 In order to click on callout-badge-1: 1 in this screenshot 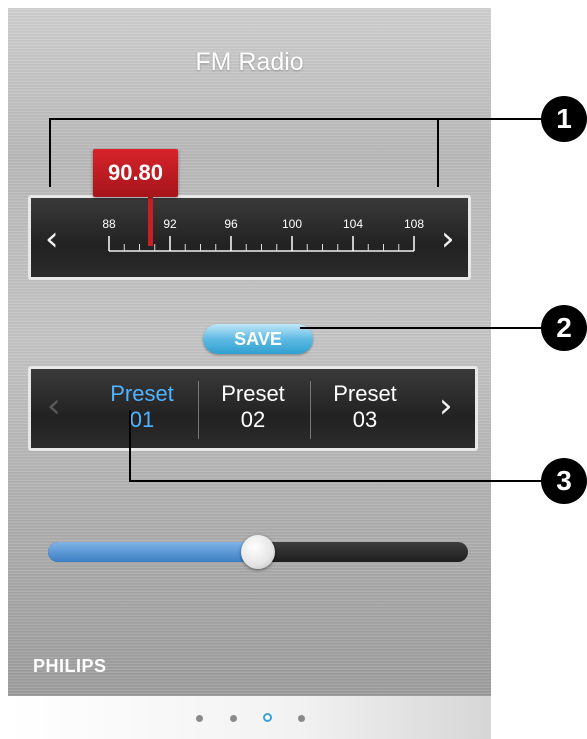, I will do `click(564, 119)`.